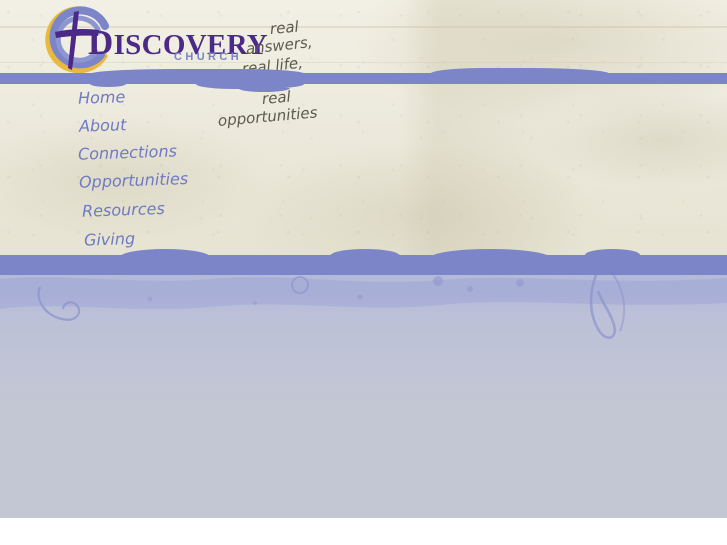 The width and height of the screenshot is (727, 545). What do you see at coordinates (363, 305) in the screenshot?
I see `decorative-paint-splash` at bounding box center [363, 305].